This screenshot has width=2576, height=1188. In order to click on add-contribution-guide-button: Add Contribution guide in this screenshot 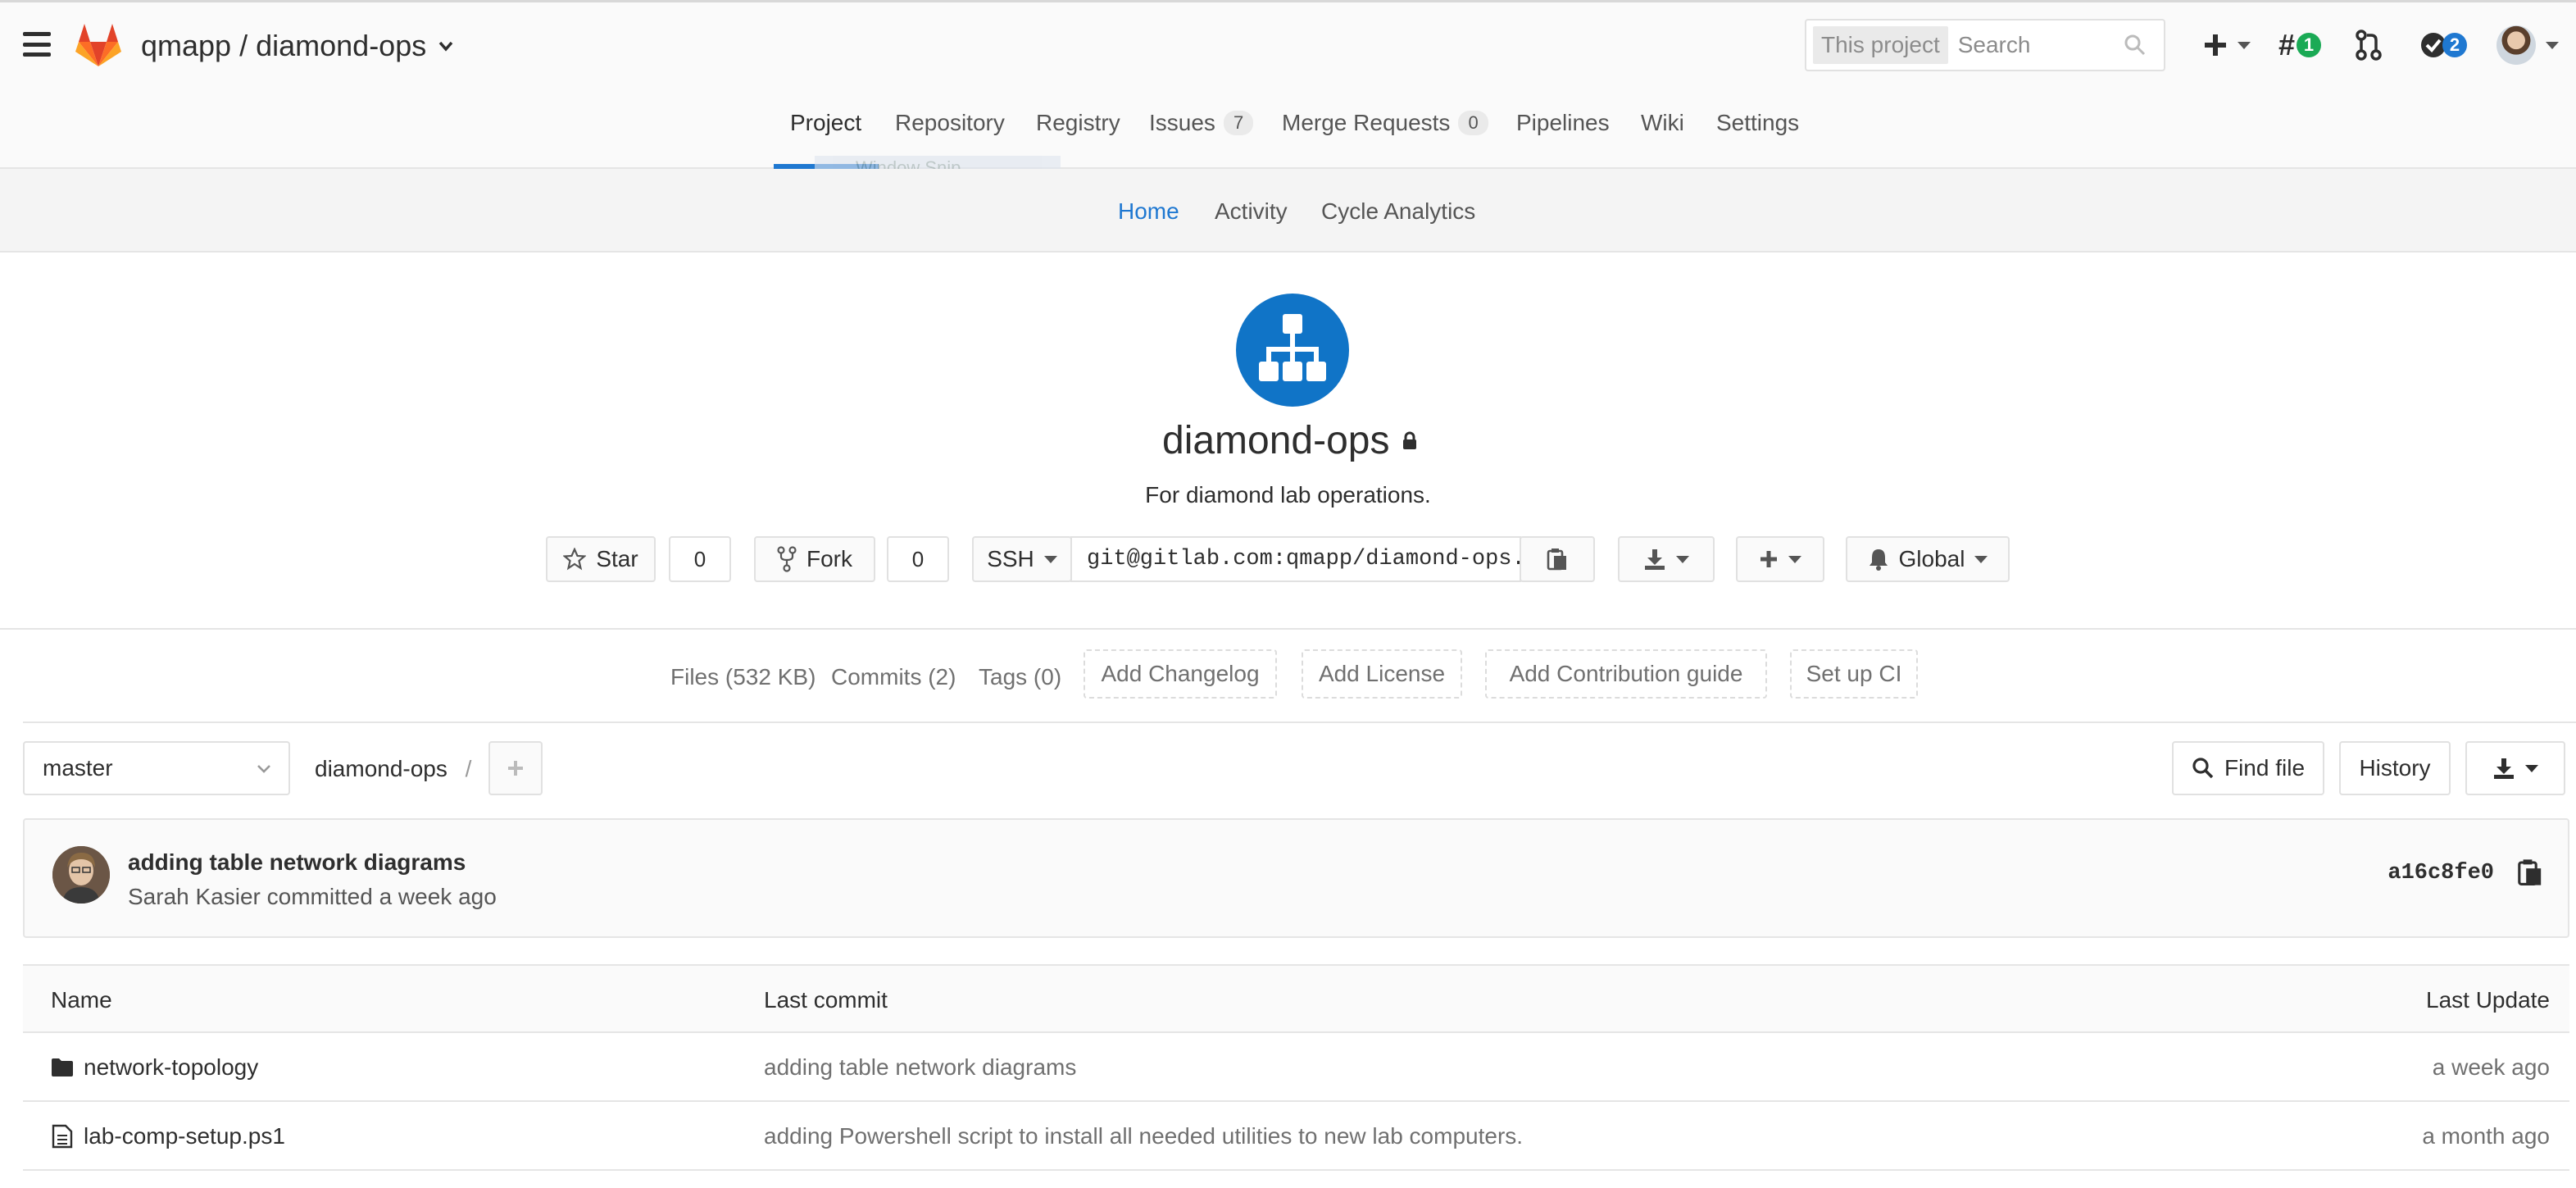, I will do `click(1626, 674)`.